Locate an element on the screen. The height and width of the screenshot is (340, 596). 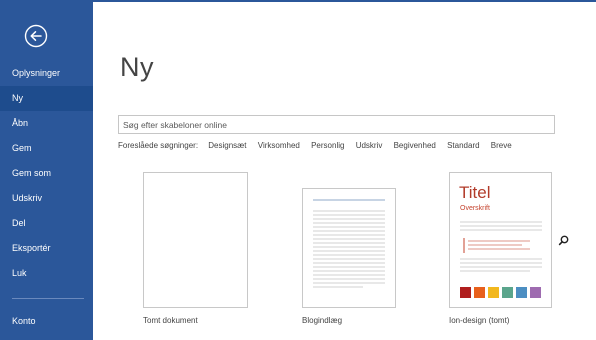
nav-item-gem: Gem is located at coordinates (46, 148).